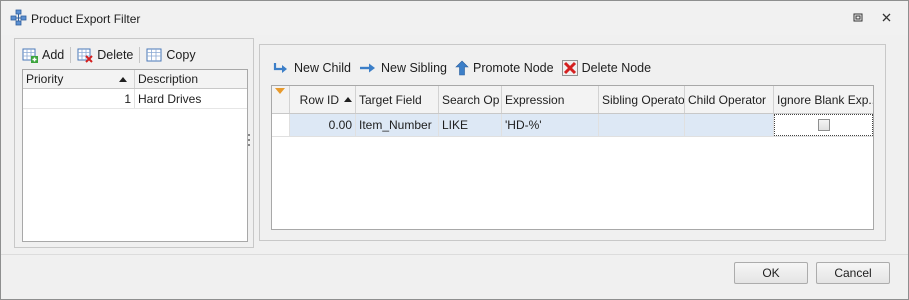 The image size is (909, 300). Describe the element at coordinates (550, 125) in the screenshot. I see `expression-cell: 'HD-%'` at that location.